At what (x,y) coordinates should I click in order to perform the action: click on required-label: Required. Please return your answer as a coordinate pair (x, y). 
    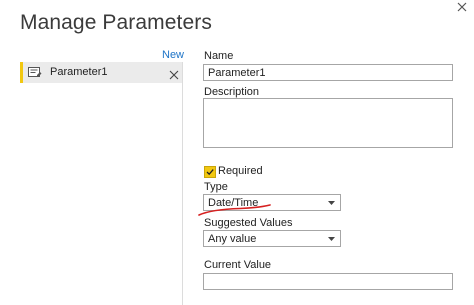
    Looking at the image, I should click on (240, 171).